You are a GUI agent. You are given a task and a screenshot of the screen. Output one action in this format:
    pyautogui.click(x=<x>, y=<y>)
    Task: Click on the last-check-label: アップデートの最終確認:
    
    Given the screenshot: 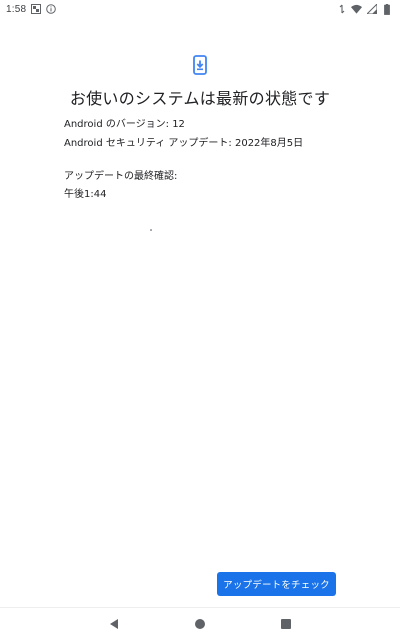 What is the action you would take?
    pyautogui.click(x=121, y=176)
    